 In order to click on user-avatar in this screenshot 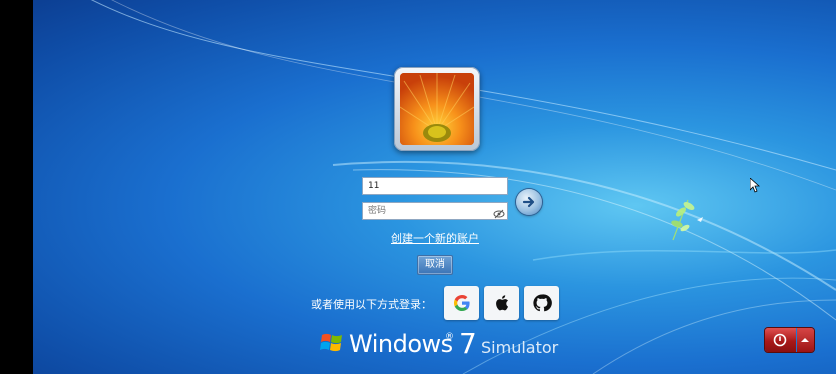, I will do `click(437, 109)`.